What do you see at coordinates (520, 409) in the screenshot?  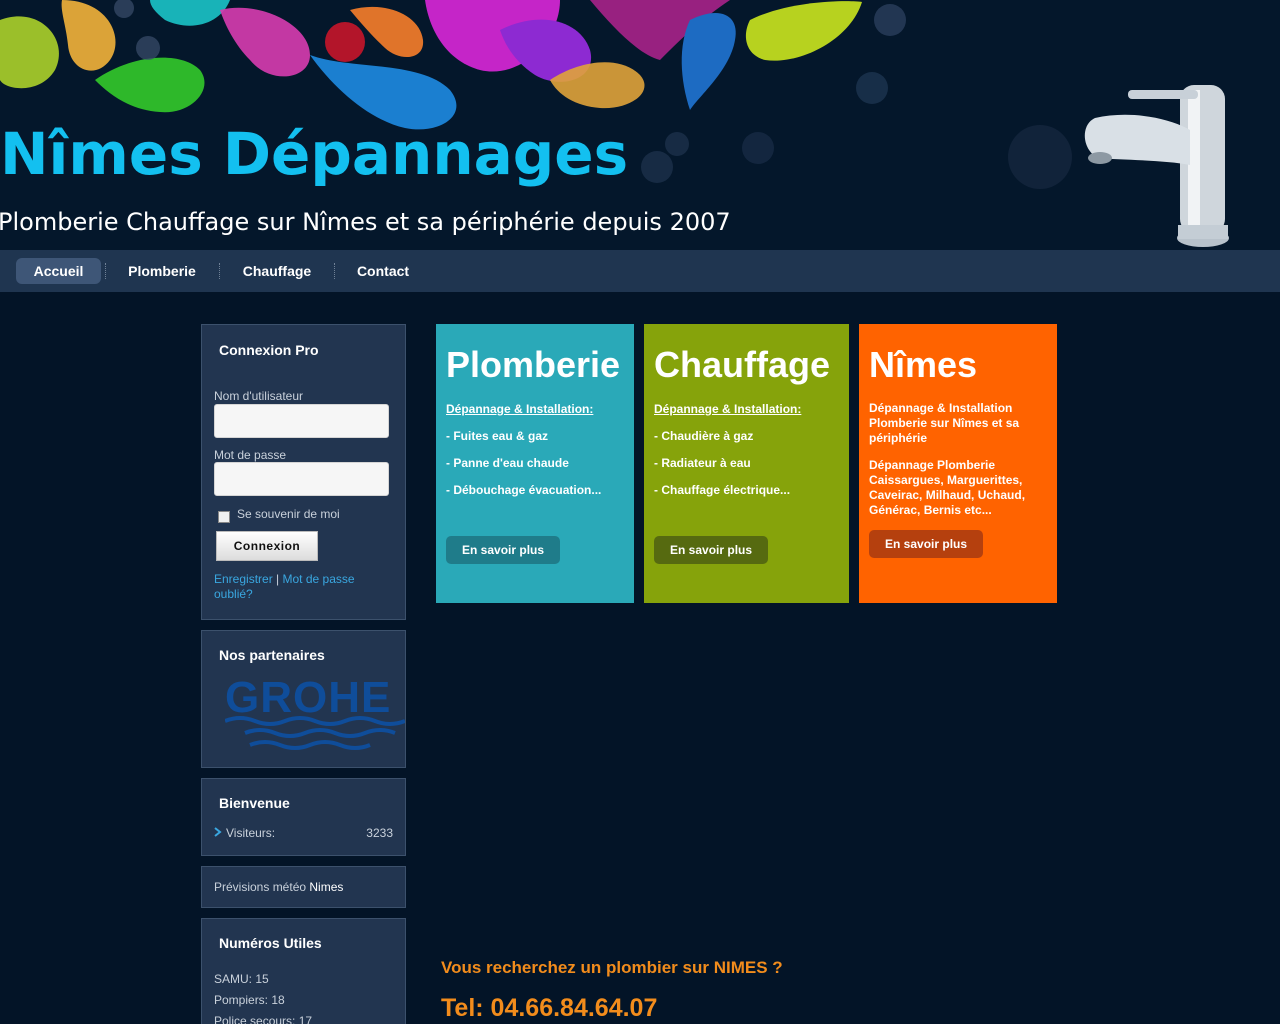 I see `panel-plomberie-subtitle: Dépannage & Installation:` at bounding box center [520, 409].